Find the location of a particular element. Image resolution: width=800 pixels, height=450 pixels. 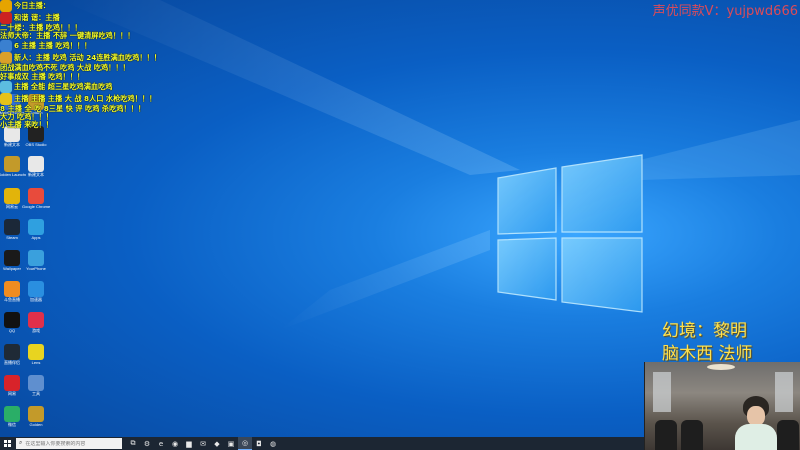

taskbar-edge-button: e is located at coordinates (161, 443).